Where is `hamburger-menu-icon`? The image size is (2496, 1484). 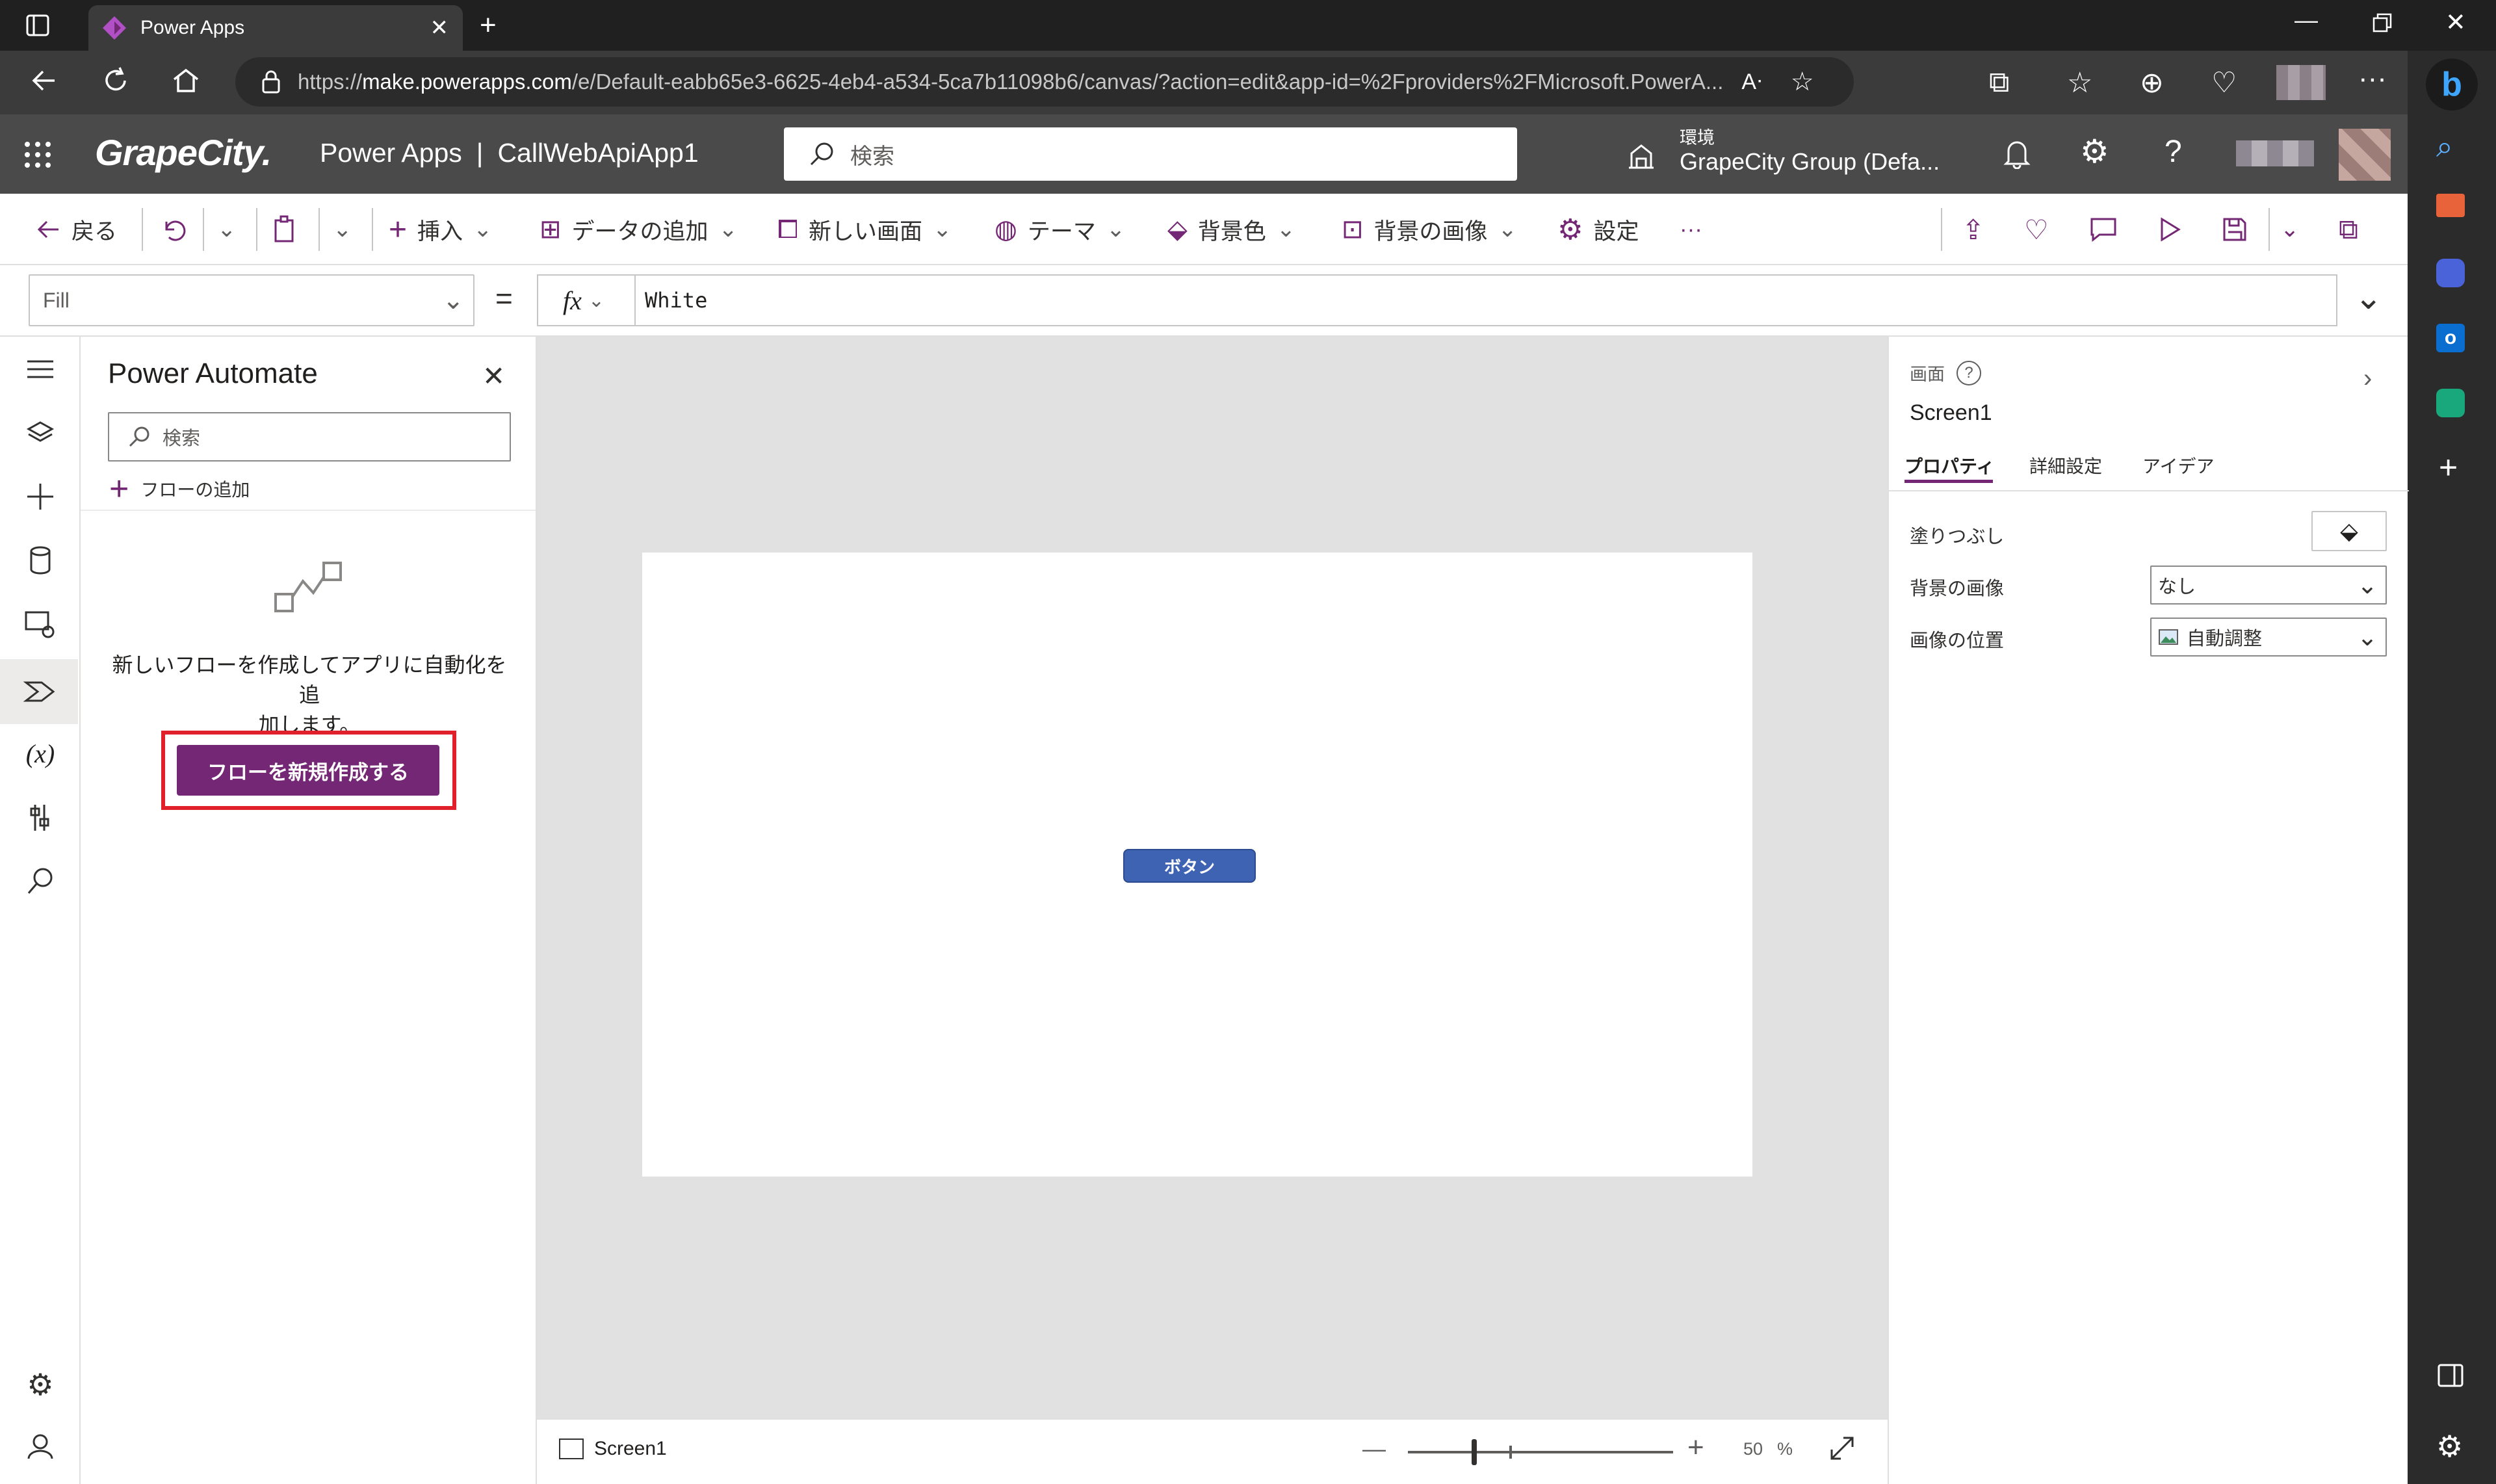
hamburger-menu-icon is located at coordinates (40, 369).